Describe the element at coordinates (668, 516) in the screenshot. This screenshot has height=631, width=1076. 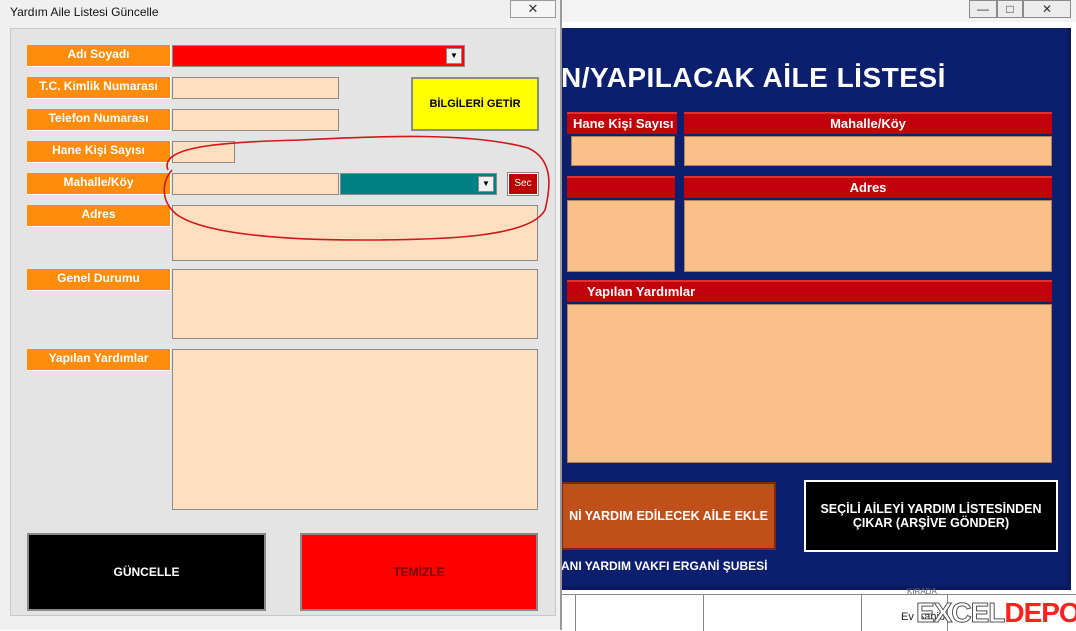
I see `add-family-button: Nİ YARDIM EDİLECEK AİLE EKLE` at that location.